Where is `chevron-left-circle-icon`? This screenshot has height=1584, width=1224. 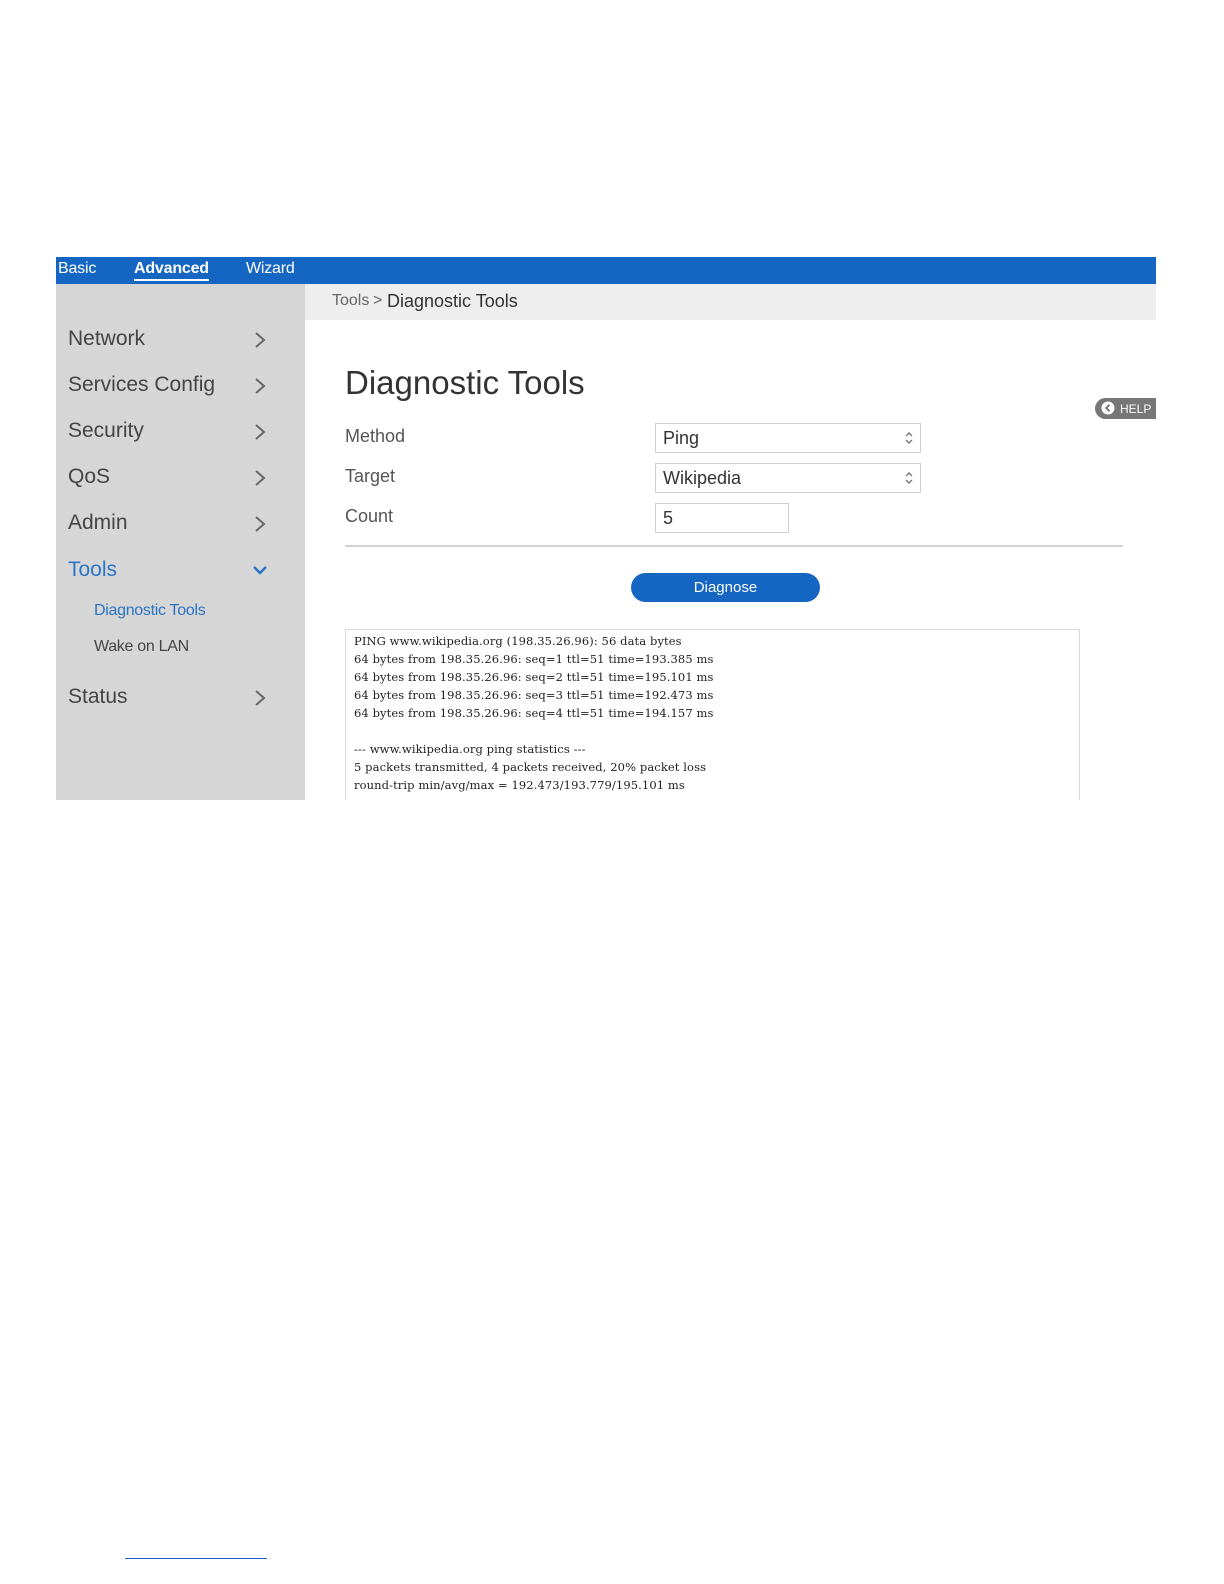 chevron-left-circle-icon is located at coordinates (1108, 408).